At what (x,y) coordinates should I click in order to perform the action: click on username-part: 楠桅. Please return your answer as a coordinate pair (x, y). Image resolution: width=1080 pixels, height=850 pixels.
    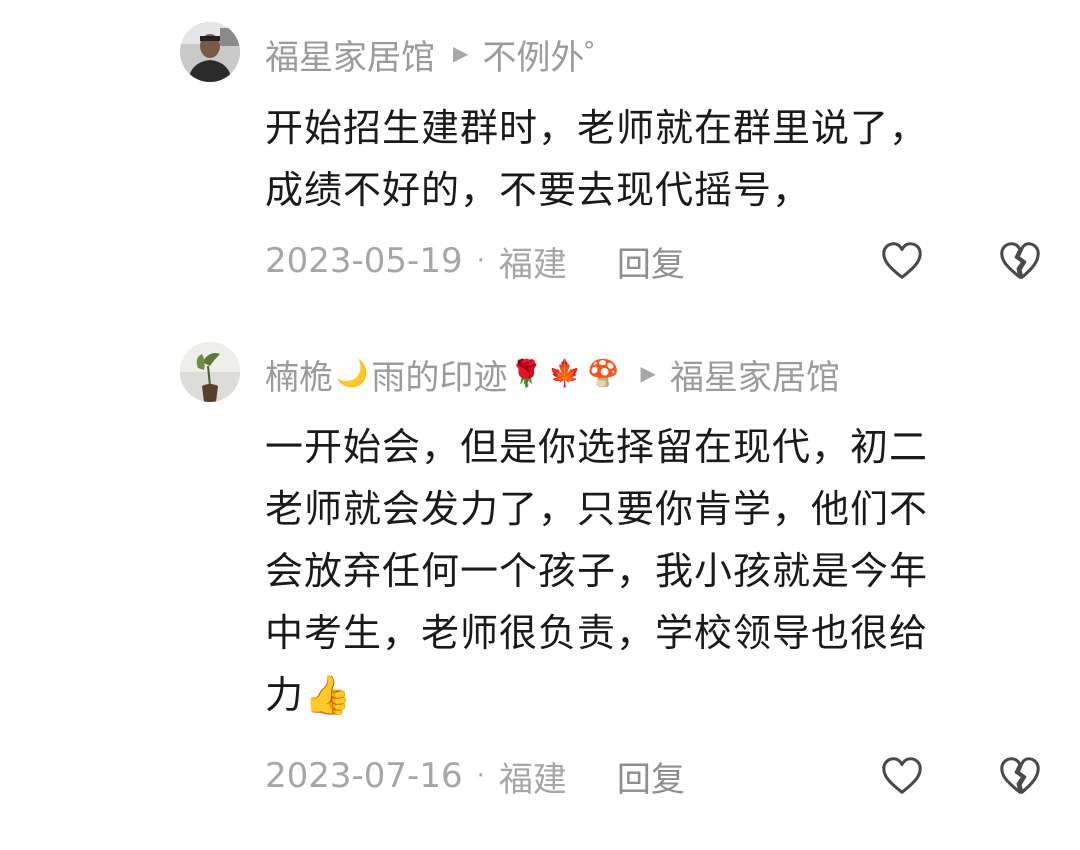
    Looking at the image, I should click on (299, 377).